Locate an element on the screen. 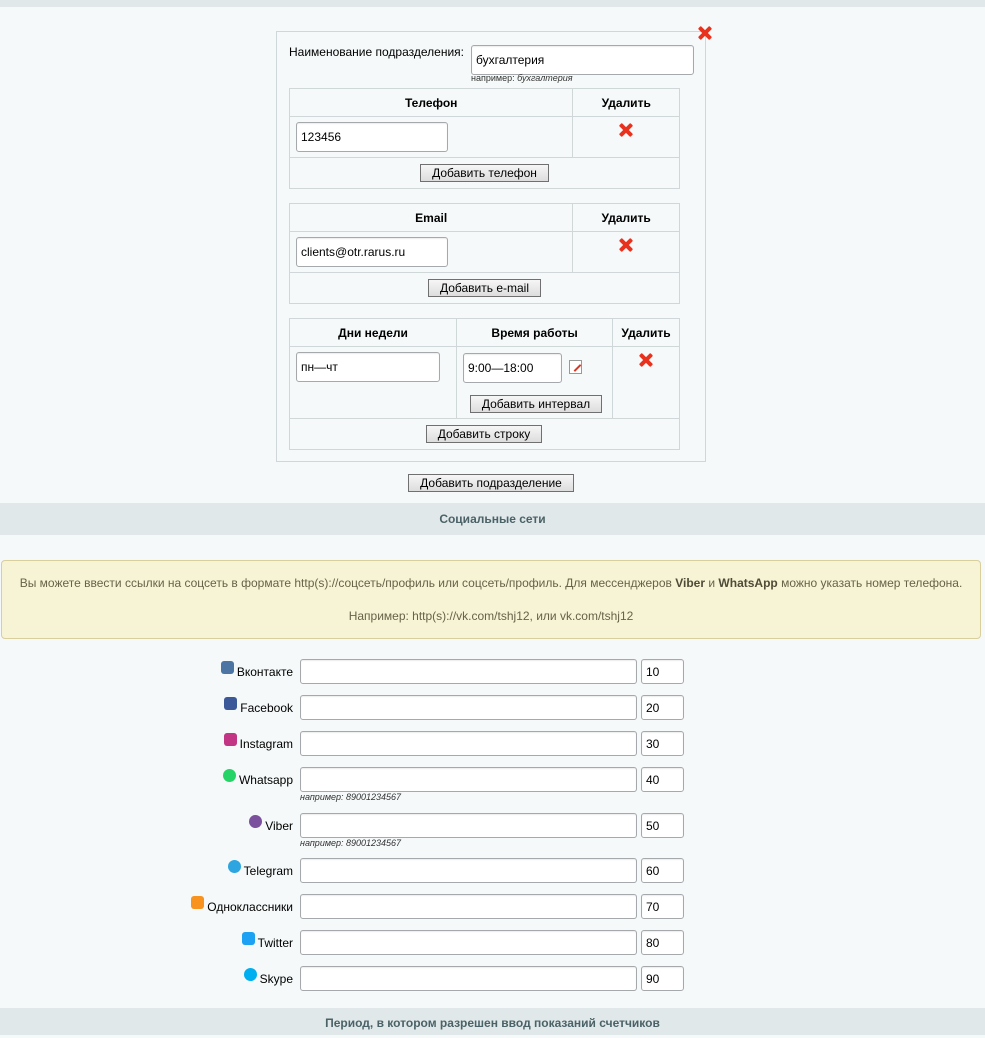  add-phone-button: Добавить телефон is located at coordinates (484, 173).